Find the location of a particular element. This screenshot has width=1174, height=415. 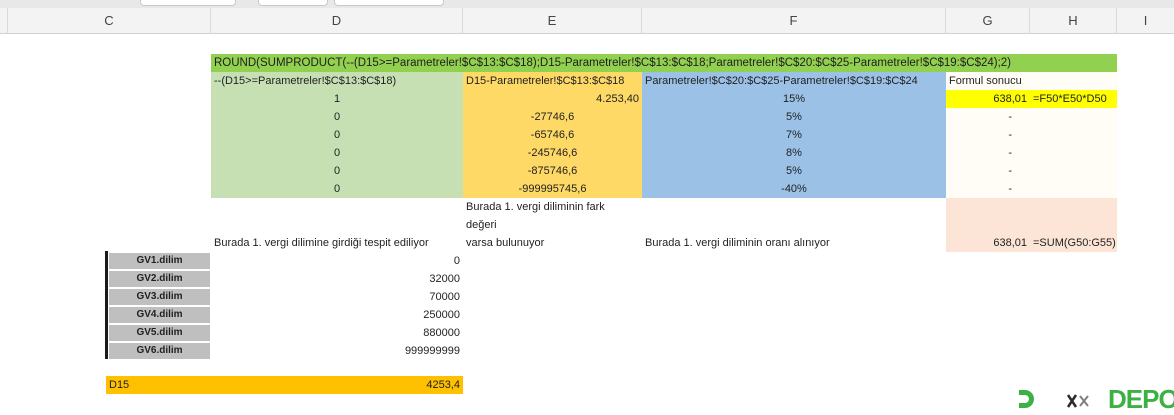

bracket-label: GV3.dilim is located at coordinates (159, 297).